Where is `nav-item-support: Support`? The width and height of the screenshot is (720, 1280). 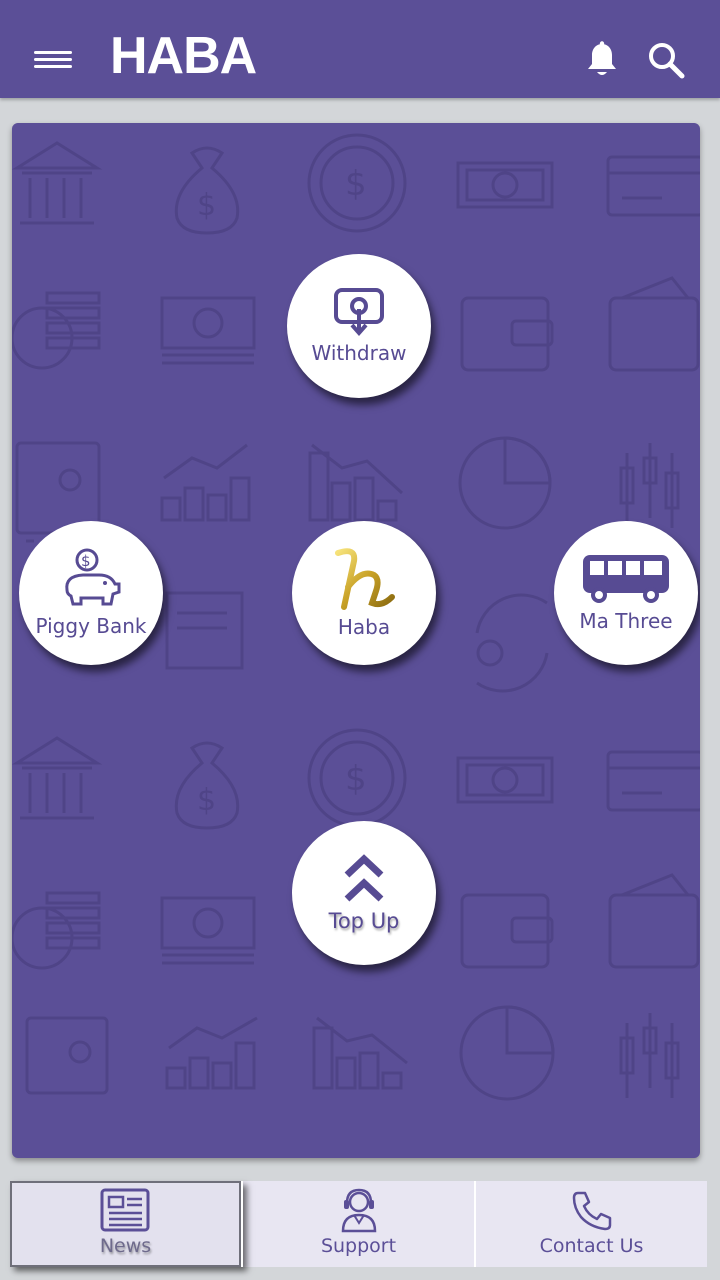 nav-item-support: Support is located at coordinates (359, 1224).